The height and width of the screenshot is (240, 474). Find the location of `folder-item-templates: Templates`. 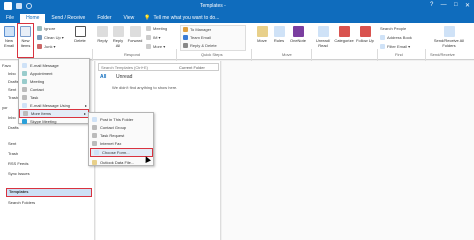

folder-item-templates: Templates is located at coordinates (49, 192).